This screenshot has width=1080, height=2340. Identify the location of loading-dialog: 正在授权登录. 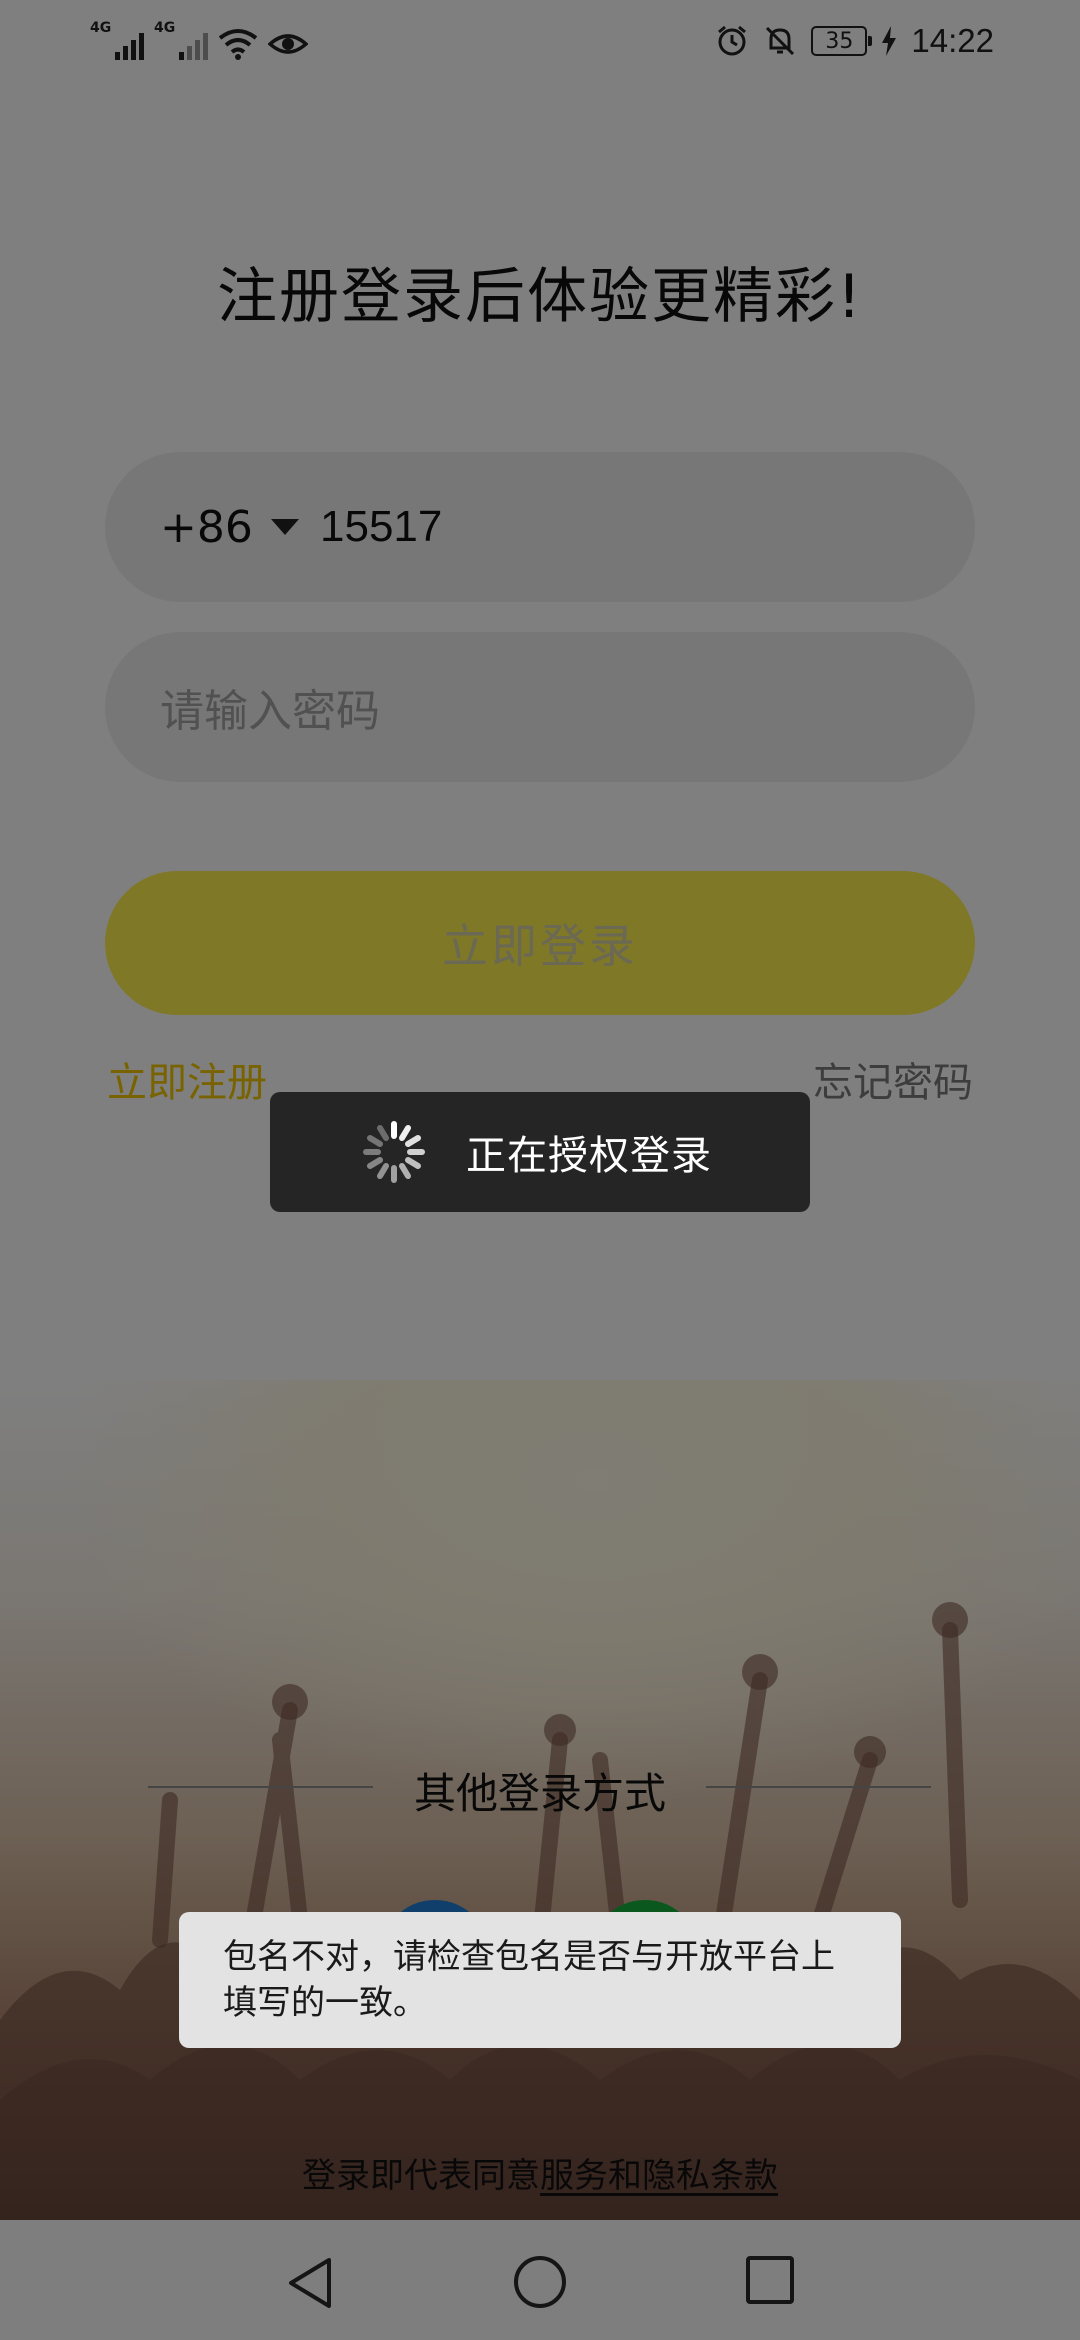
(540, 1152).